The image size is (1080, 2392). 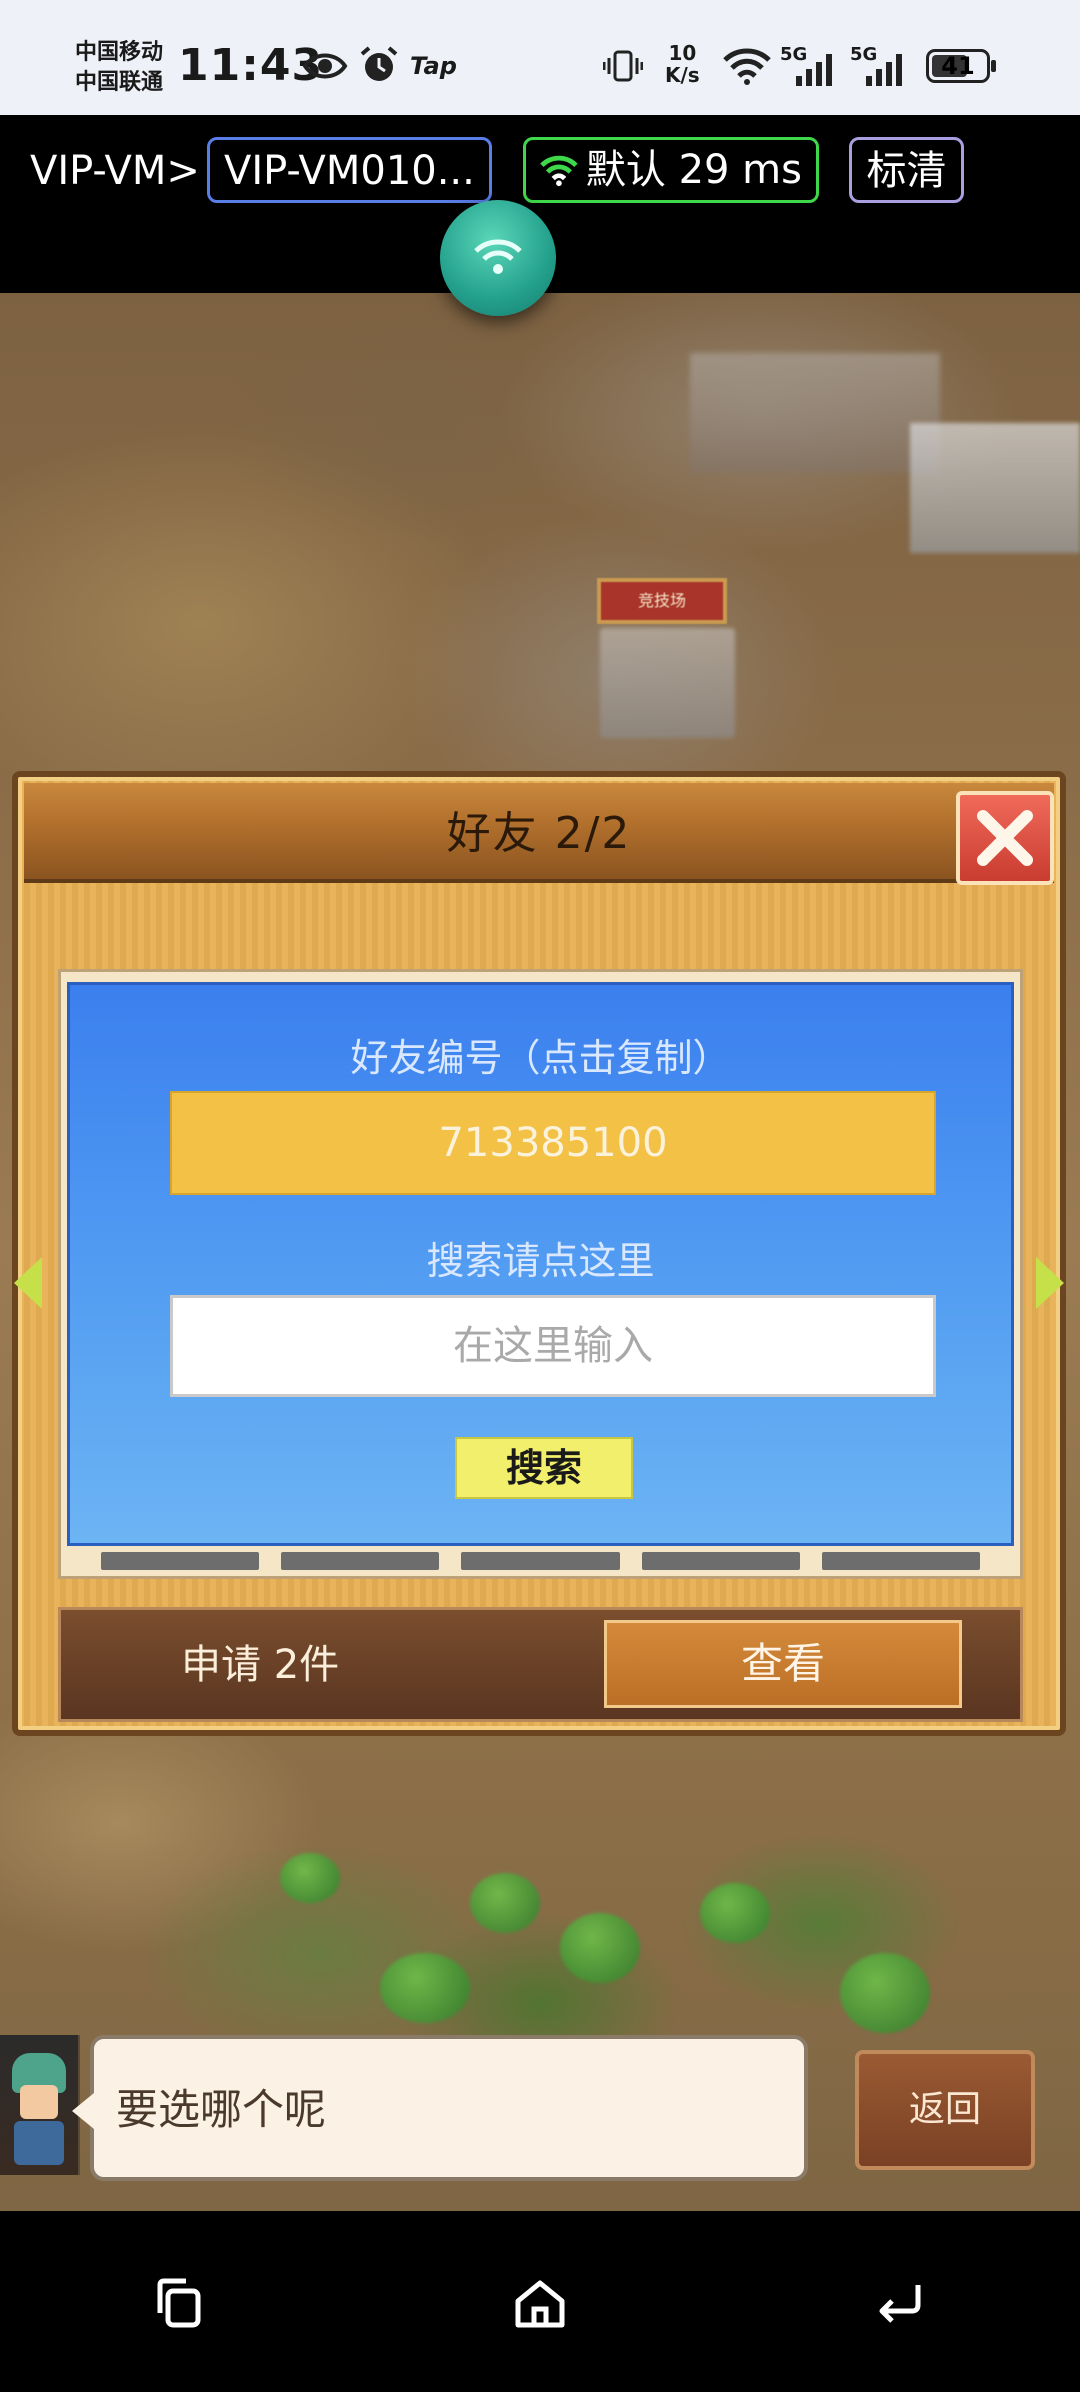 I want to click on floating-network-button, so click(x=498, y=258).